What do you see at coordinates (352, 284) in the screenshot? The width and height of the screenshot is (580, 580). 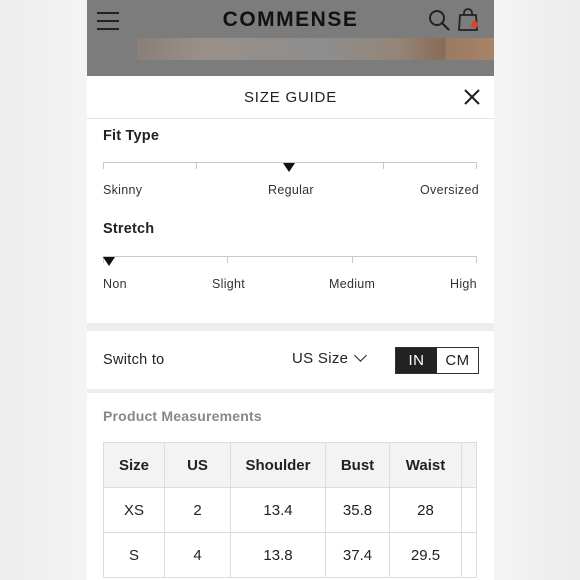 I see `stretch-option-medium: Medium` at bounding box center [352, 284].